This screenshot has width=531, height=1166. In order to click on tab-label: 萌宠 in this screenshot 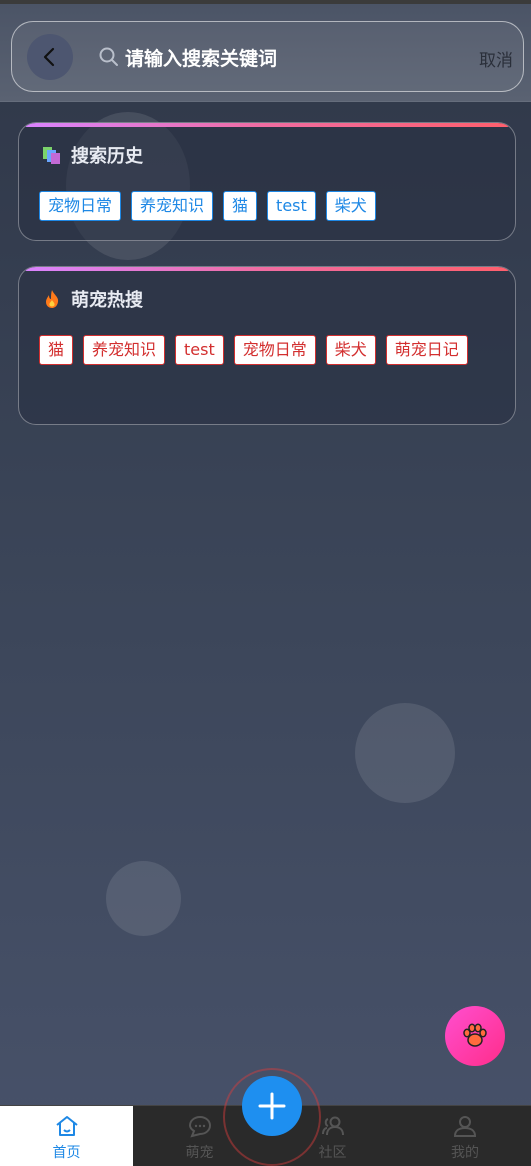, I will do `click(199, 1153)`.